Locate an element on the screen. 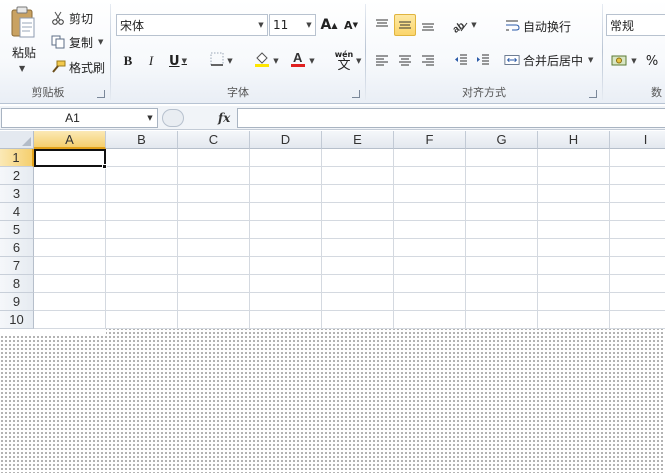 Image resolution: width=665 pixels, height=473 pixels. column-header-d: D is located at coordinates (286, 140).